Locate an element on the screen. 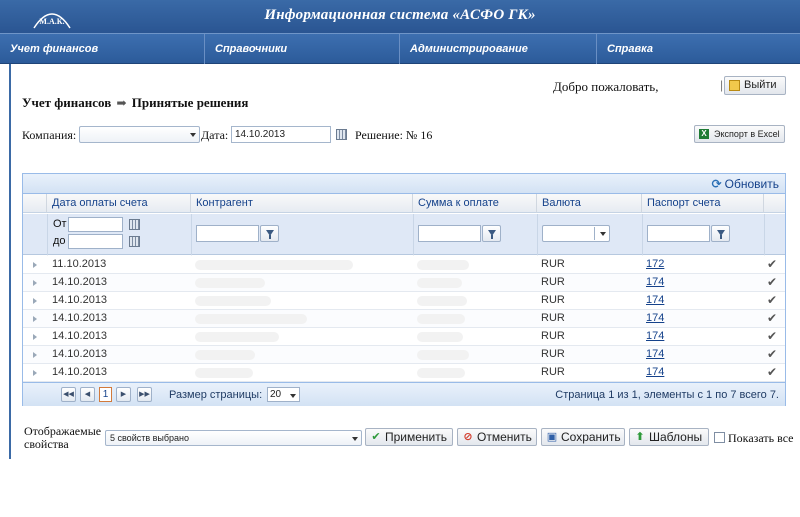 This screenshot has height=517, width=800. amount-filter-button is located at coordinates (491, 233).